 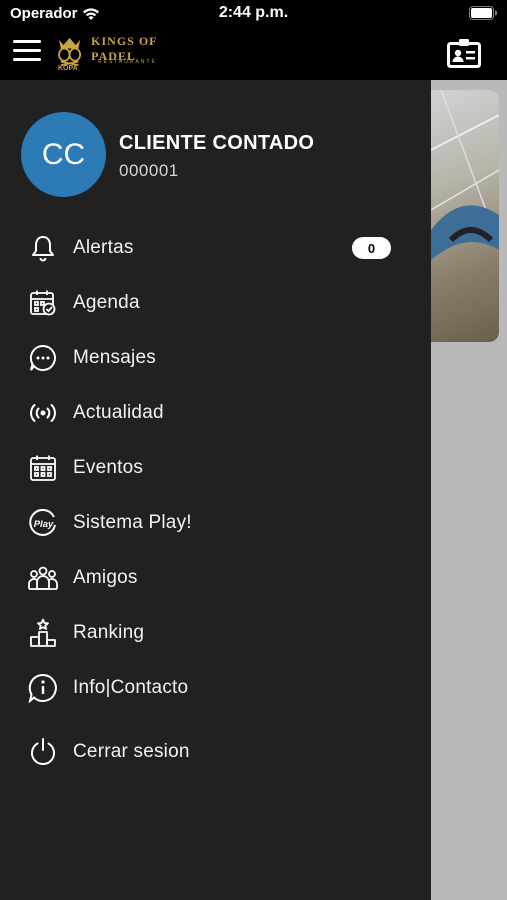 I want to click on avatar: CC, so click(x=63, y=154).